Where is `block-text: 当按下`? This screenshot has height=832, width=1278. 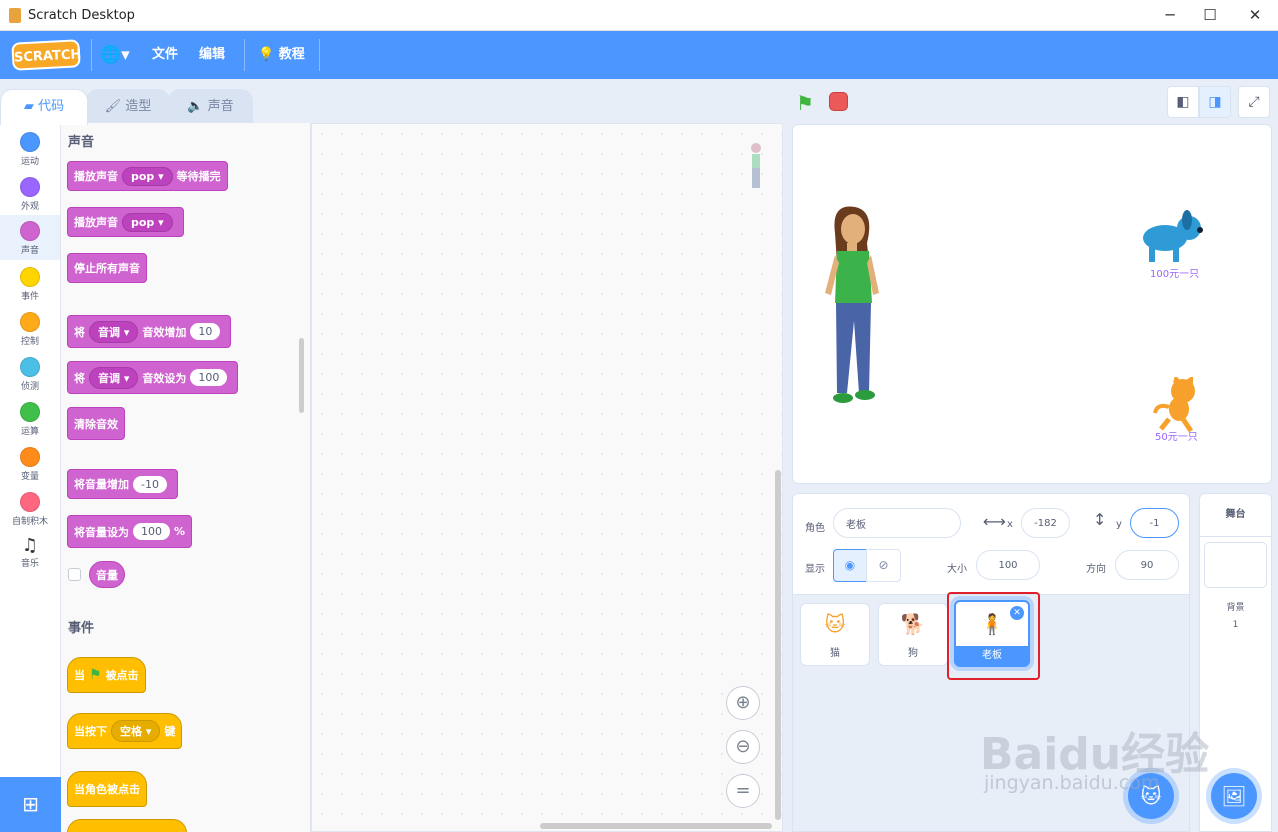
block-text: 当按下 is located at coordinates (90, 731).